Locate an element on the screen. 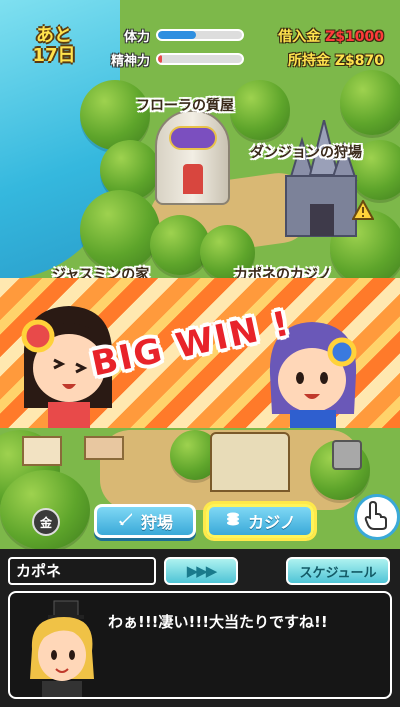 The height and width of the screenshot is (707, 400). days-prefix: あと is located at coordinates (54, 35).